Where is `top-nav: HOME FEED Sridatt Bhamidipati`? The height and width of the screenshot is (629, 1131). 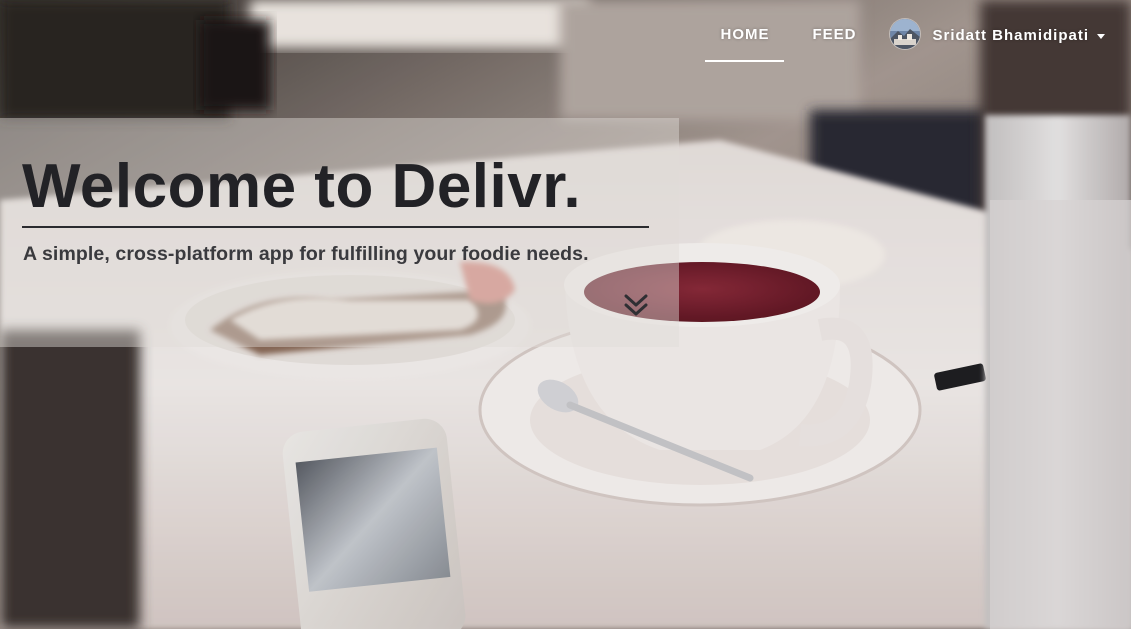
top-nav: HOME FEED Sridatt Bhamidipati is located at coordinates (918, 31).